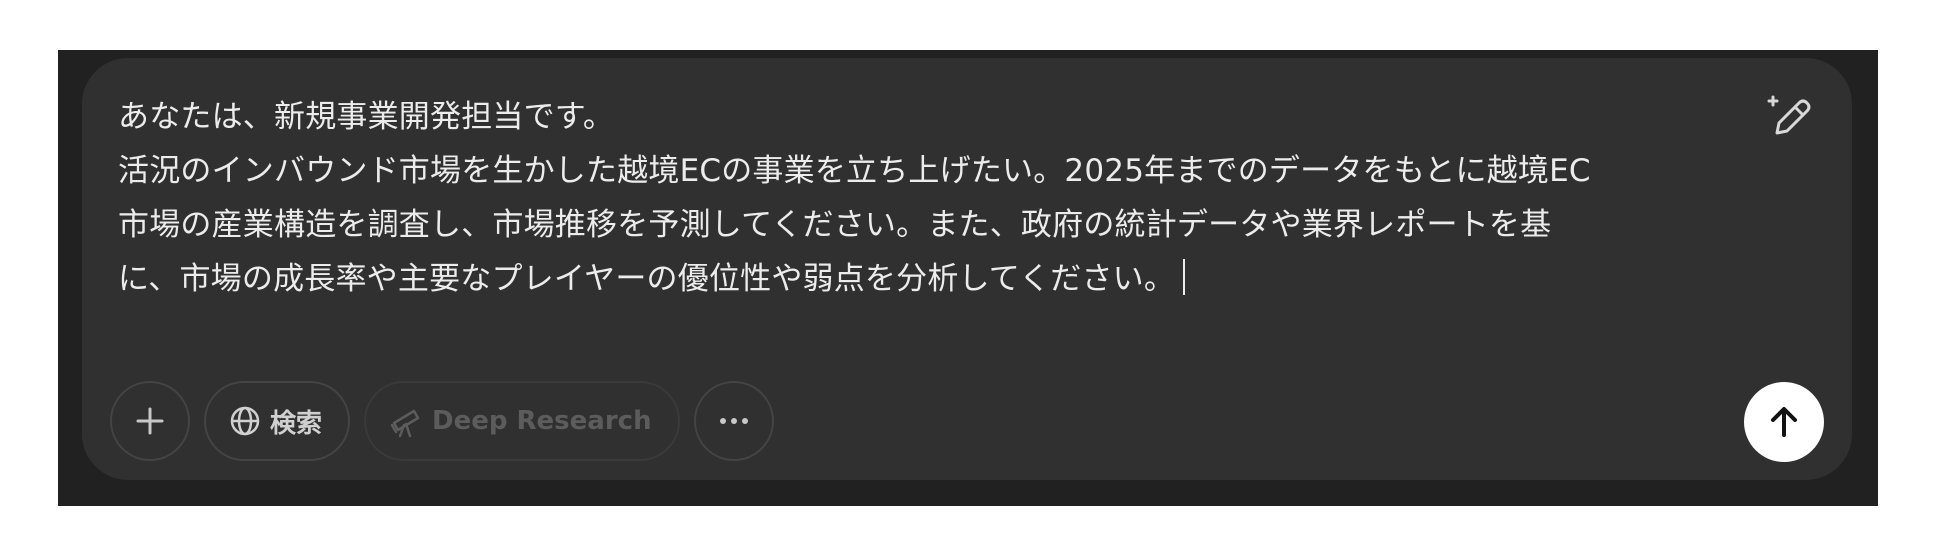  I want to click on send-button, so click(1784, 422).